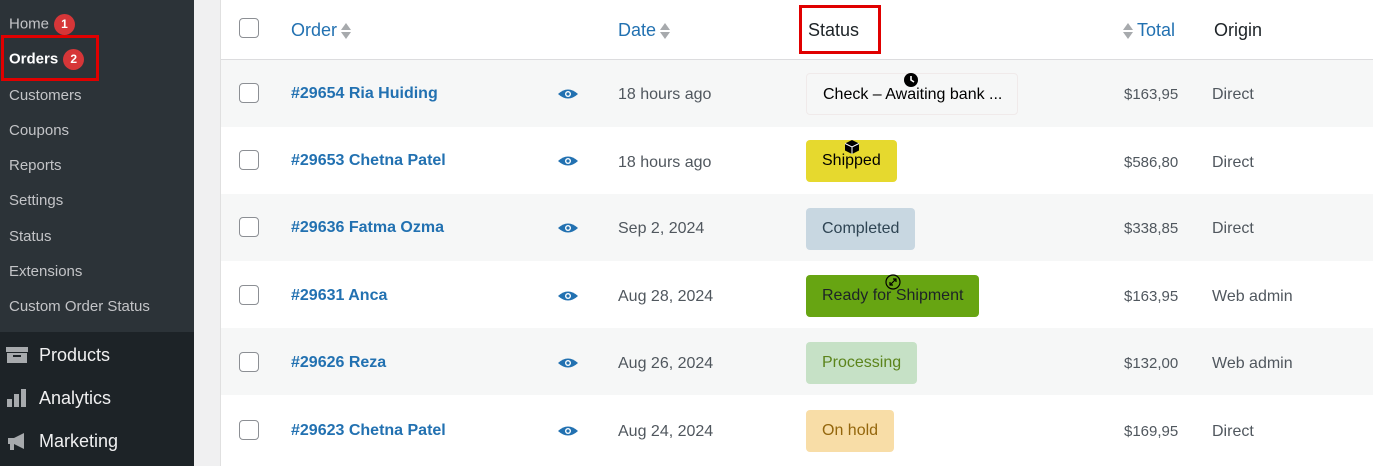  Describe the element at coordinates (314, 30) in the screenshot. I see `column-header-label: Order` at that location.